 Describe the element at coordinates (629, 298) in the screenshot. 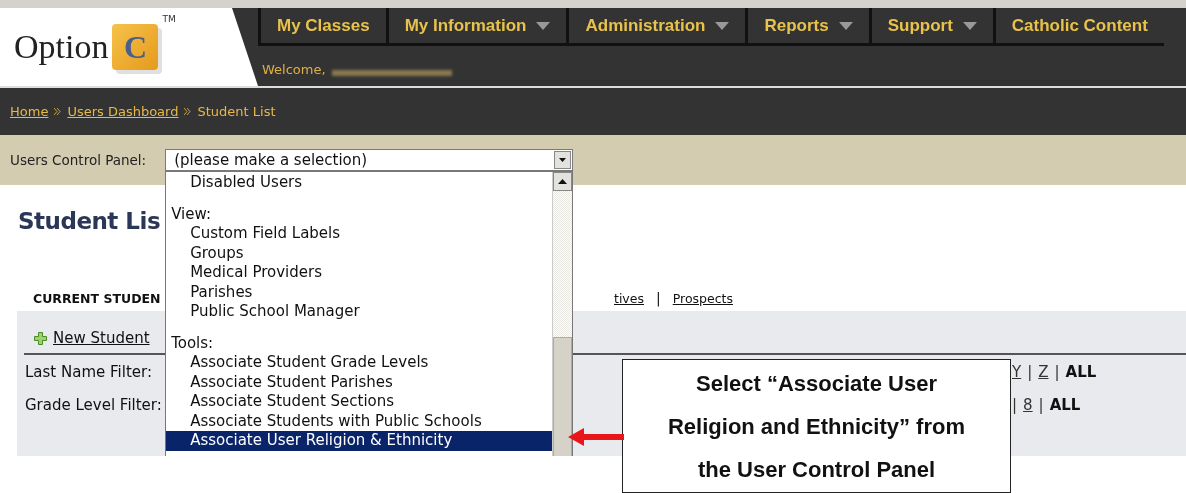

I see `tab: tives` at that location.